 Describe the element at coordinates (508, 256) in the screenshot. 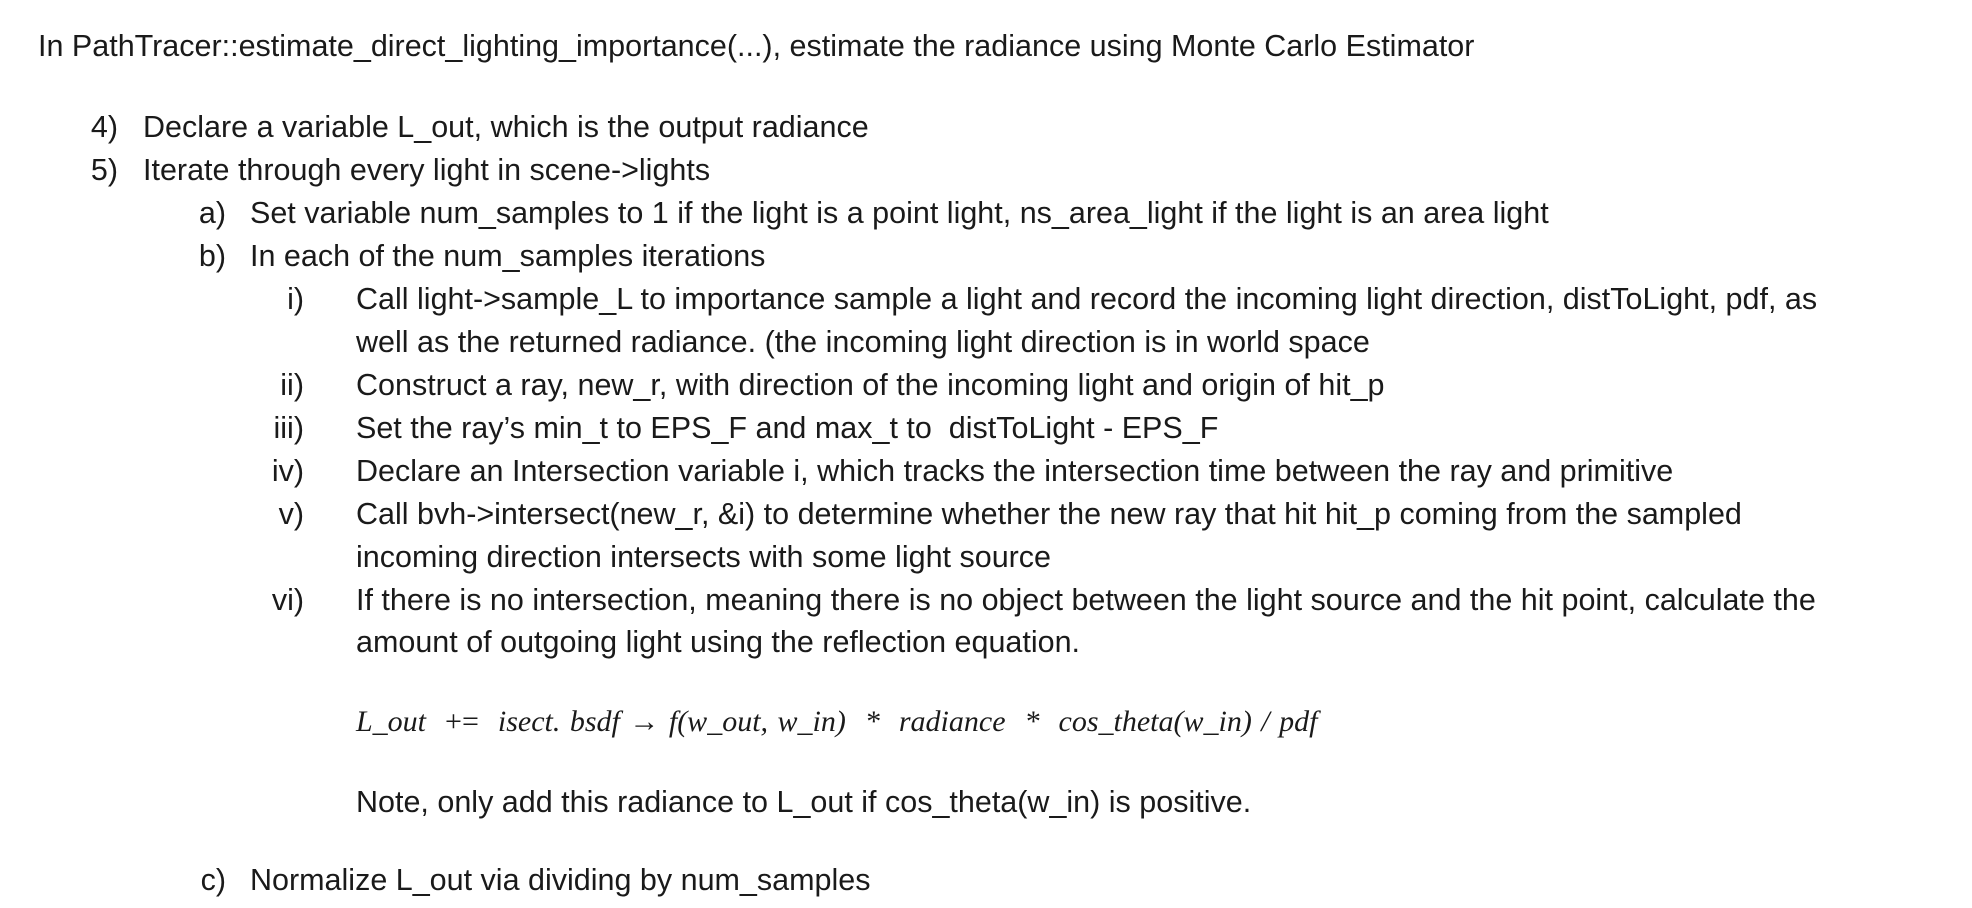

I see `substep-text: In each of the num_samples iterations` at that location.